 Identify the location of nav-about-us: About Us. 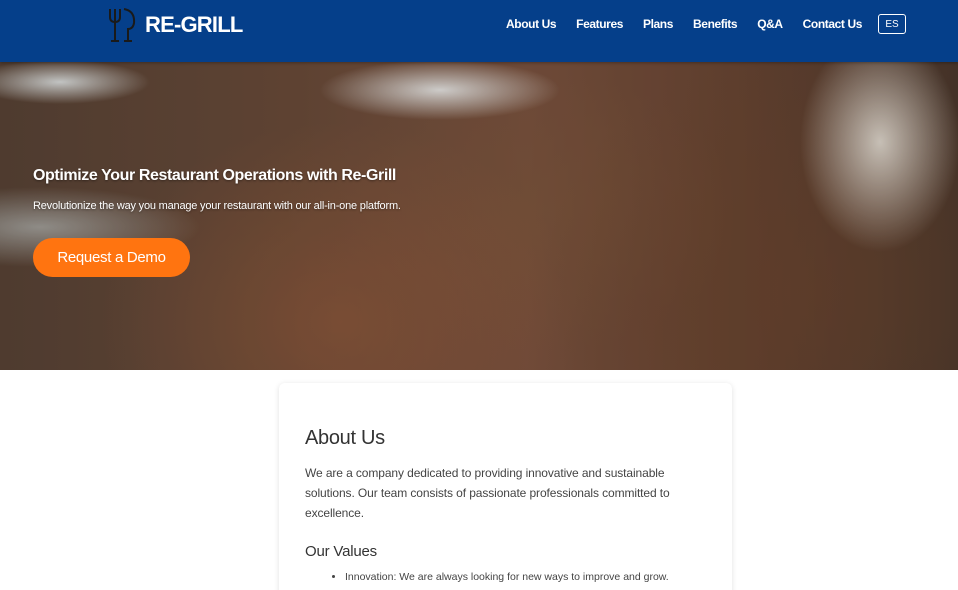
(531, 24).